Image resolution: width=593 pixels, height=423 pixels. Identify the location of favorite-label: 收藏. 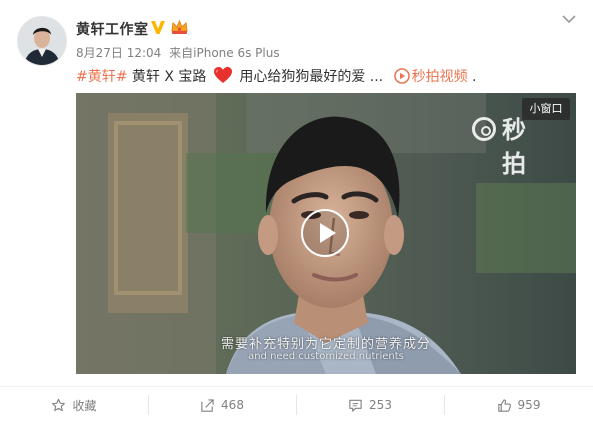
(84, 405).